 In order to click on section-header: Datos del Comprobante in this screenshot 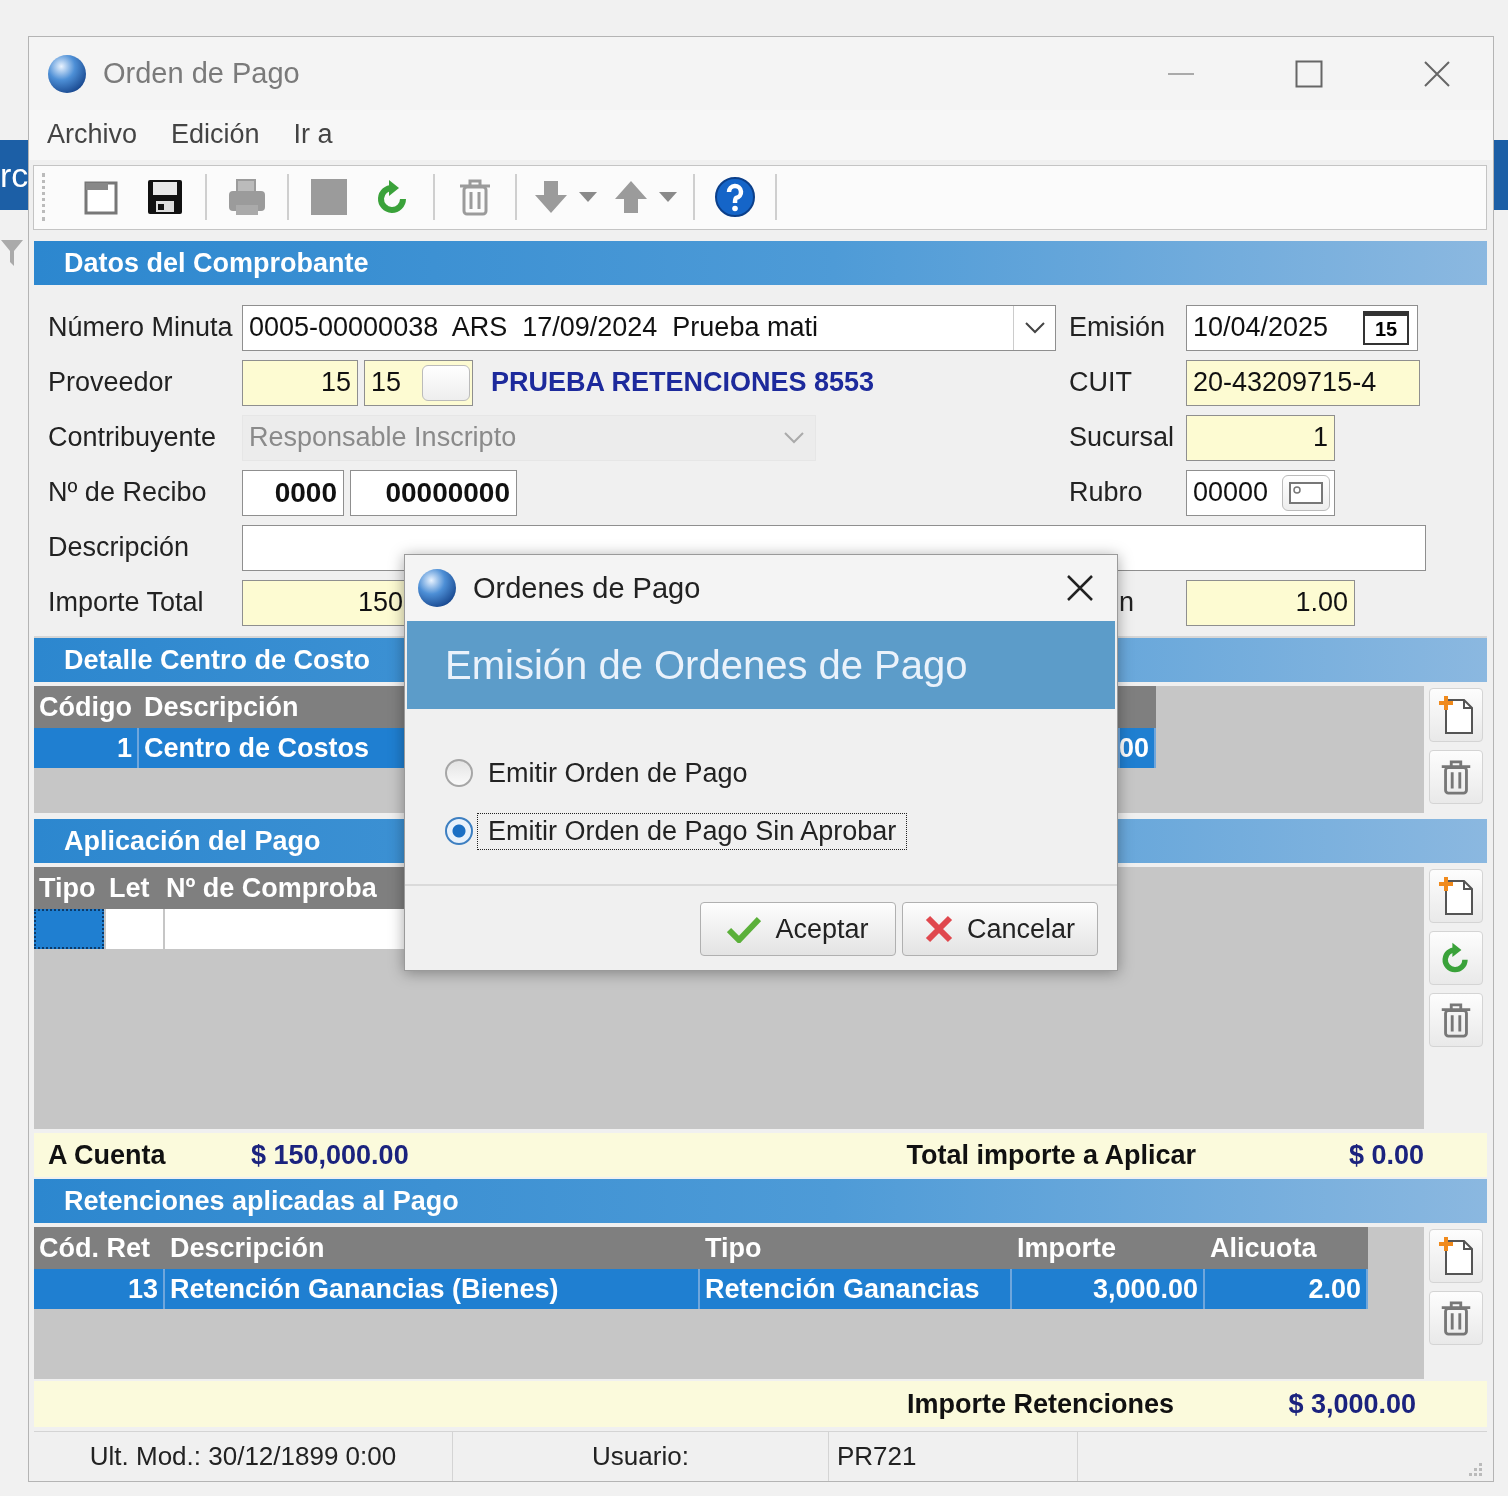, I will do `click(760, 263)`.